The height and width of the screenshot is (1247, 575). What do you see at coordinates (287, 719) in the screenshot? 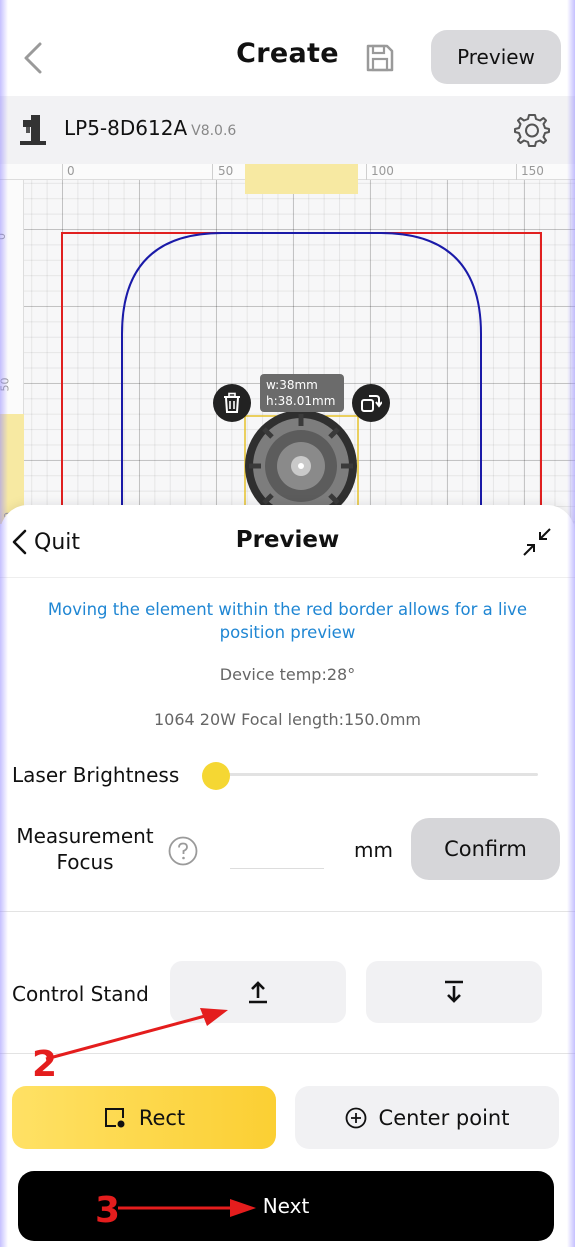
I see `focal-length-info: 1064 20W Focal length:150.0mm` at bounding box center [287, 719].